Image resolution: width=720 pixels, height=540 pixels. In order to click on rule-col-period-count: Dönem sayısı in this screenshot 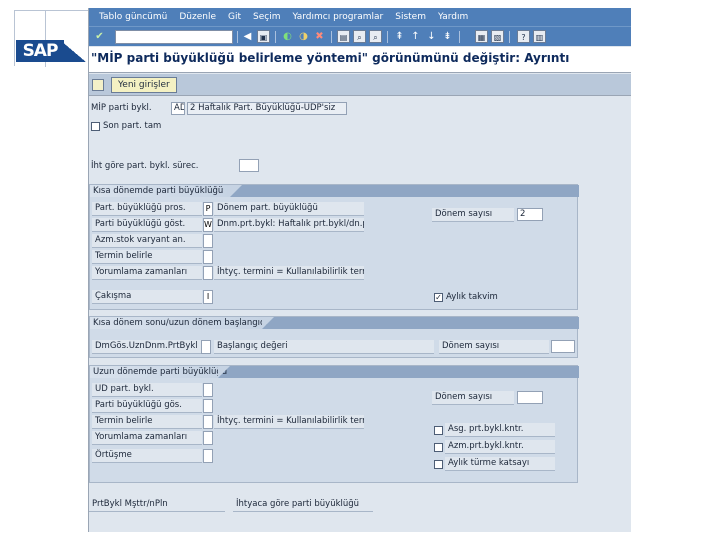, I will do `click(494, 347)`.